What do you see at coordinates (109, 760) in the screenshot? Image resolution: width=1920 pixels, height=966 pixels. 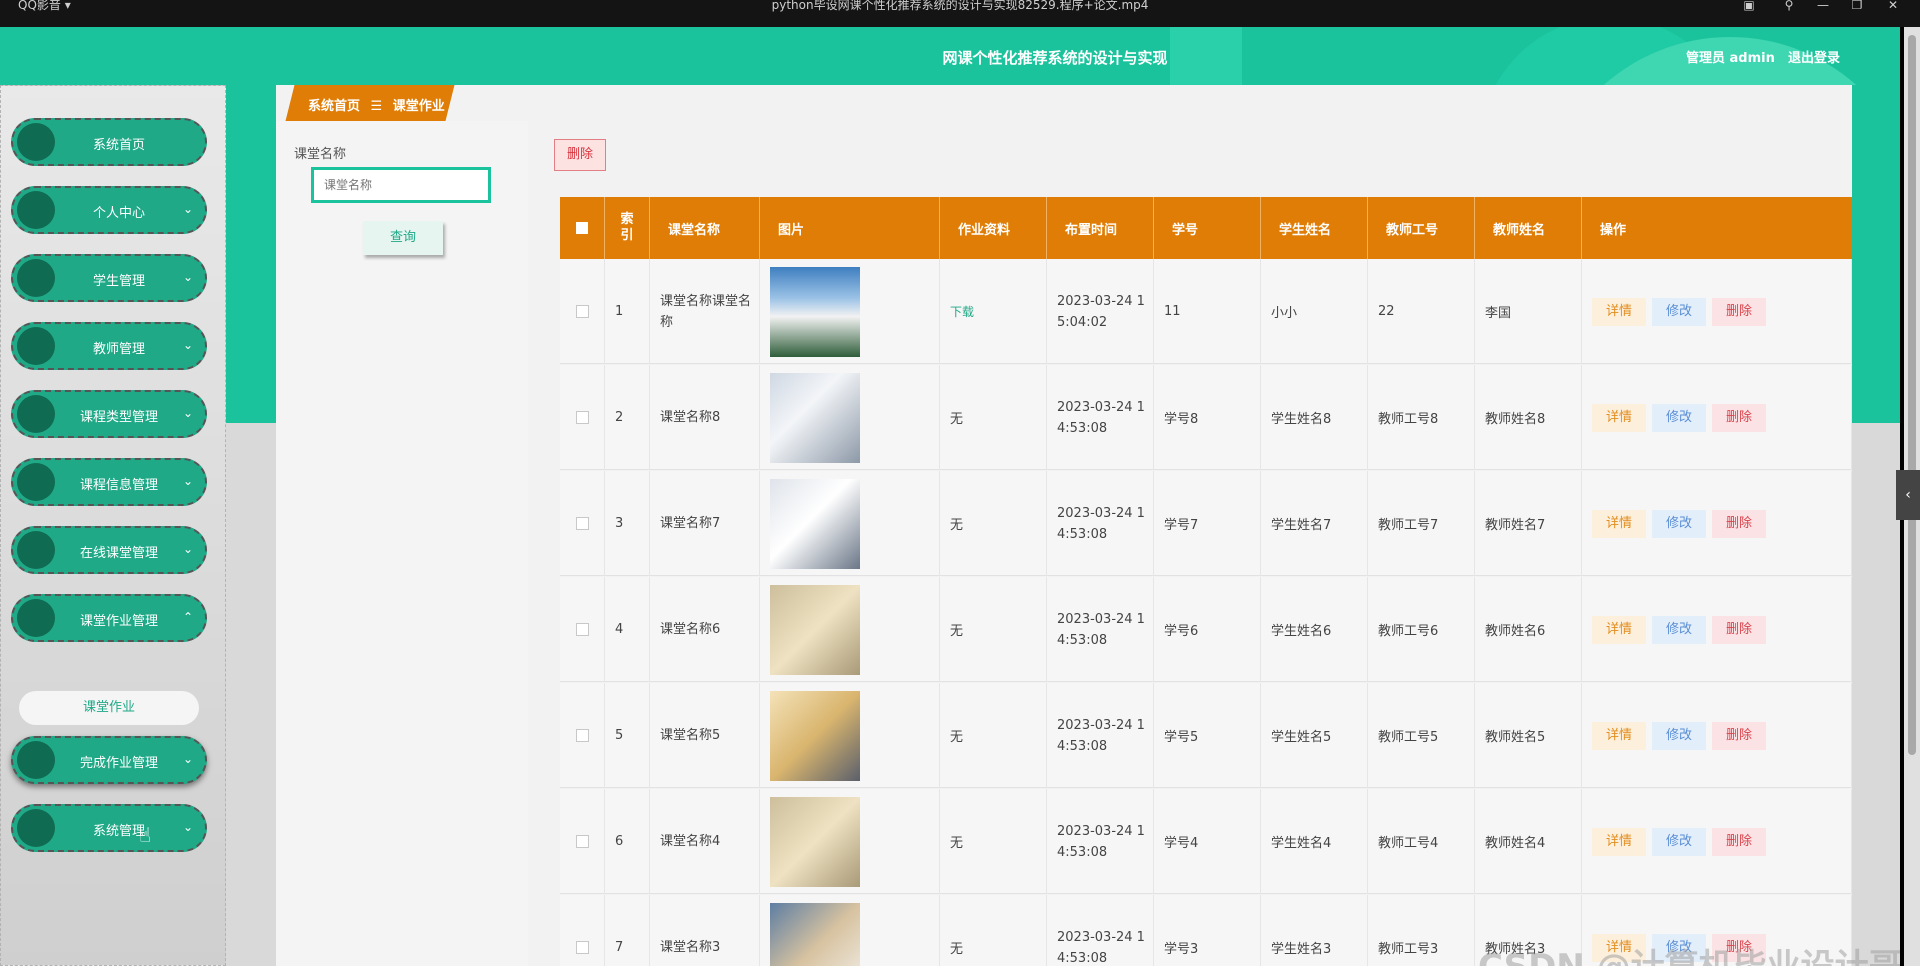 I see `sidebar-item-completed-homework: 完成作业管理 ⌄` at bounding box center [109, 760].